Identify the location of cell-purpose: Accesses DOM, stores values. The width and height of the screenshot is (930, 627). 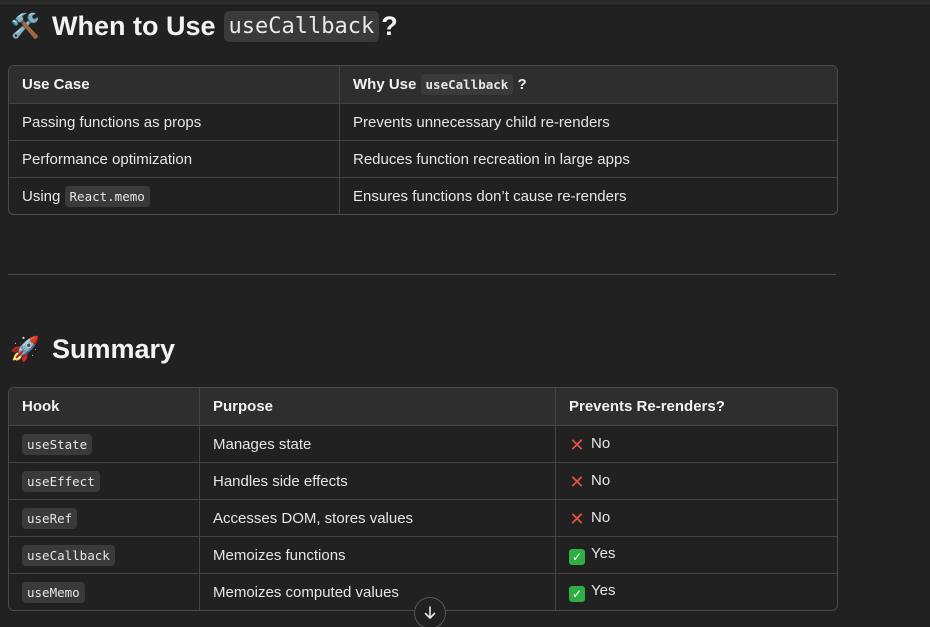
(378, 518).